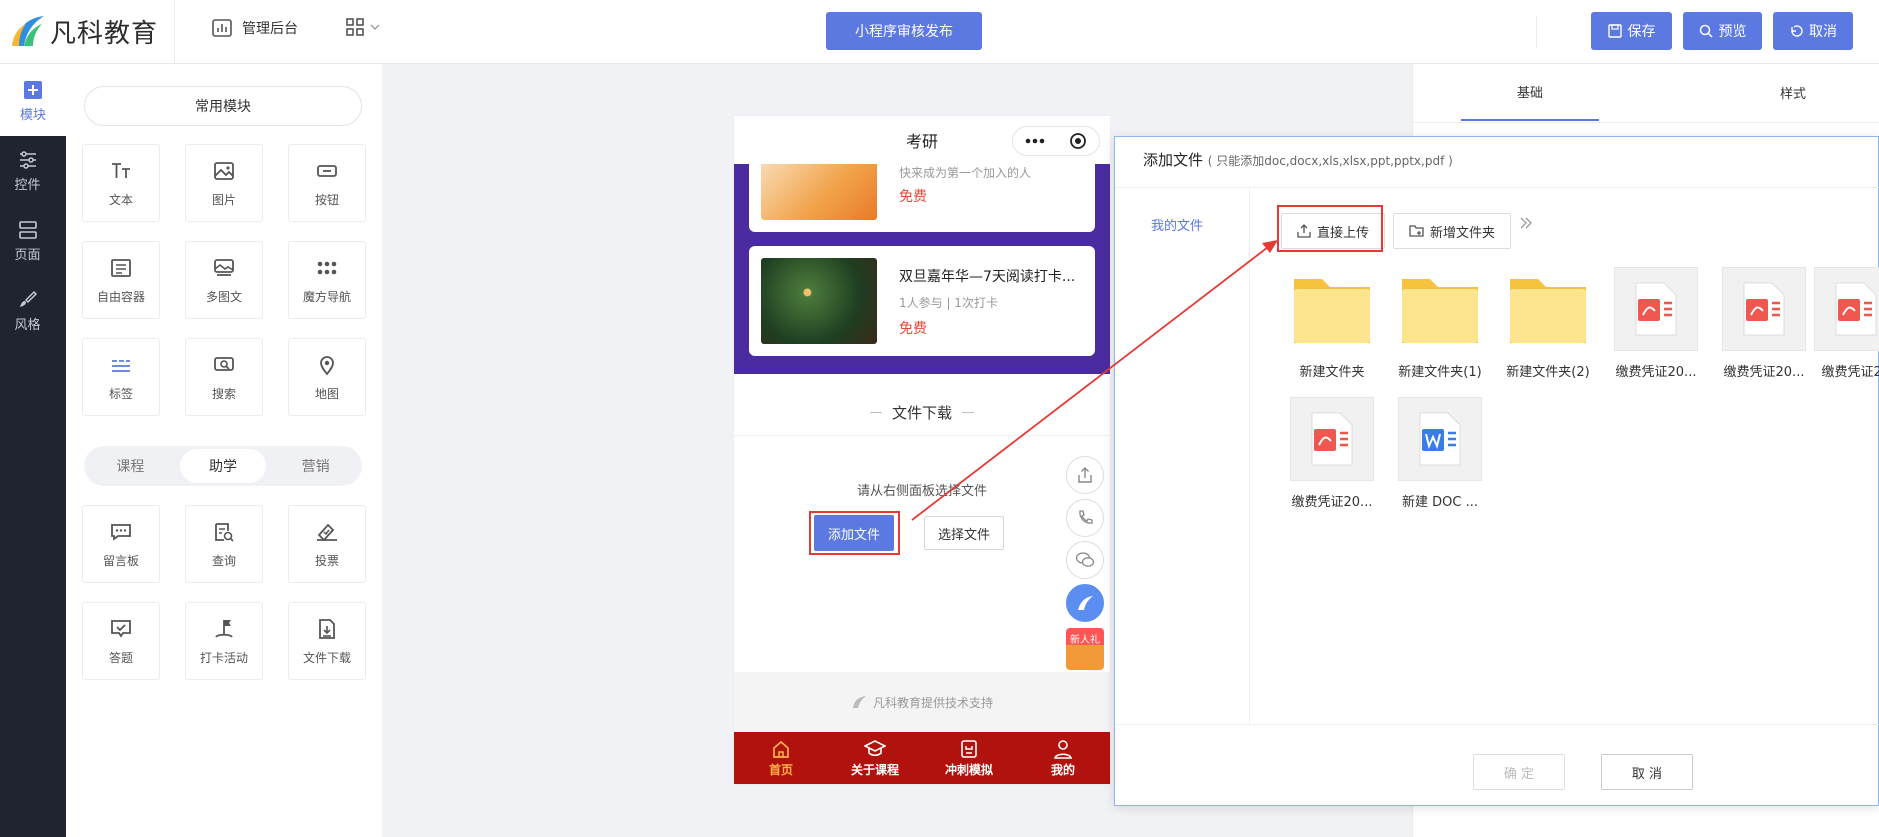  I want to click on course-card: 双旦嘉年华—7天阅读打卡... 1人参与 | 1次打卡 免费, so click(922, 301).